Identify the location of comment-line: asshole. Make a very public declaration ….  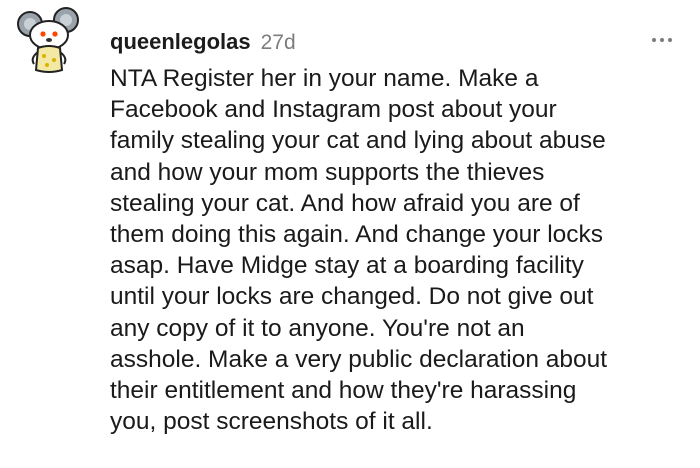
(359, 359).